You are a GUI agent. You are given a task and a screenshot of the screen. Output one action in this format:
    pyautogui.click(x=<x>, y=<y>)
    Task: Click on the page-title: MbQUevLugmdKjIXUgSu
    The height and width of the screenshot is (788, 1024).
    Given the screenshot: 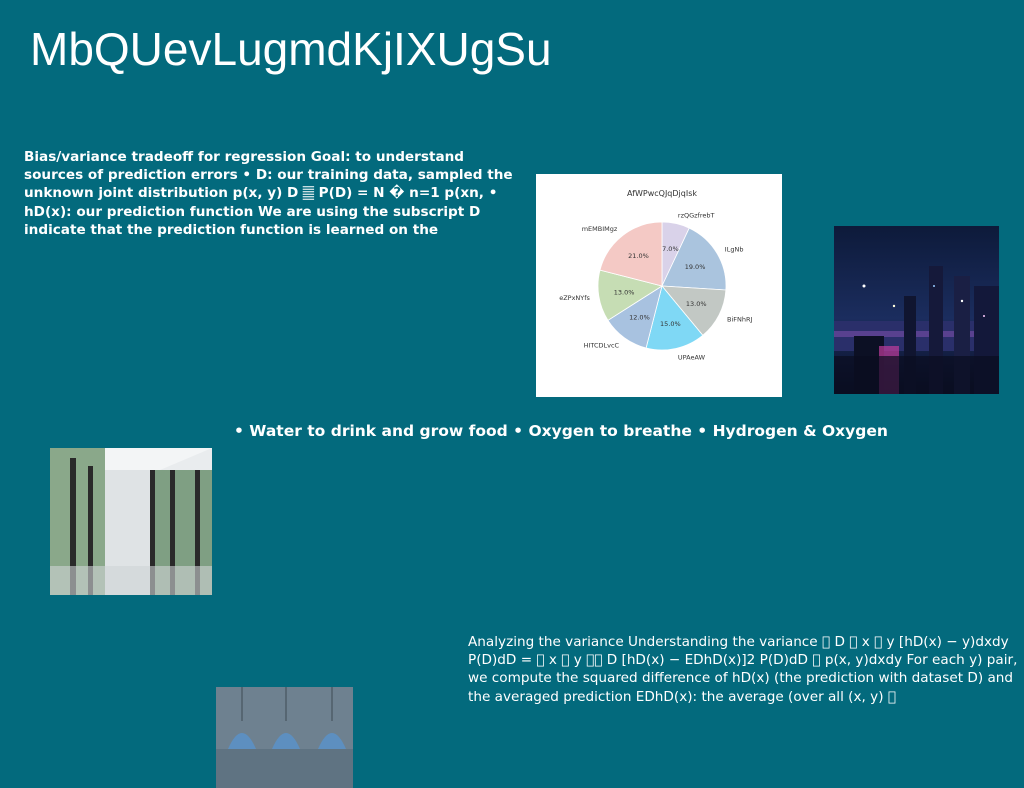 What is the action you would take?
    pyautogui.click(x=291, y=49)
    